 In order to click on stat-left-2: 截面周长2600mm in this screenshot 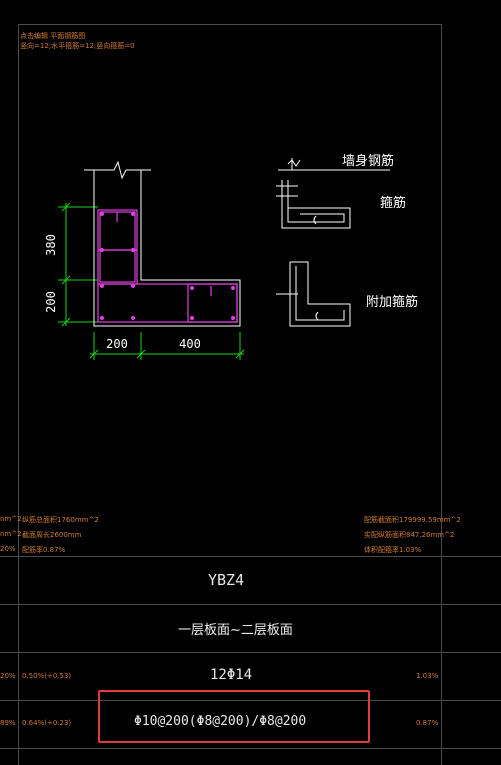, I will do `click(52, 535)`.